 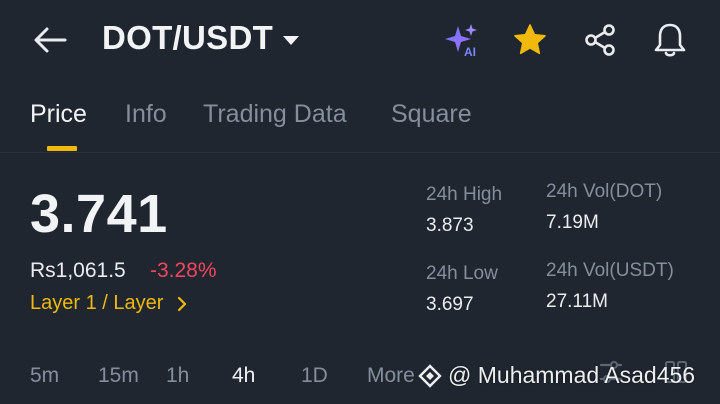 I want to click on high-value: 3.873, so click(x=450, y=225).